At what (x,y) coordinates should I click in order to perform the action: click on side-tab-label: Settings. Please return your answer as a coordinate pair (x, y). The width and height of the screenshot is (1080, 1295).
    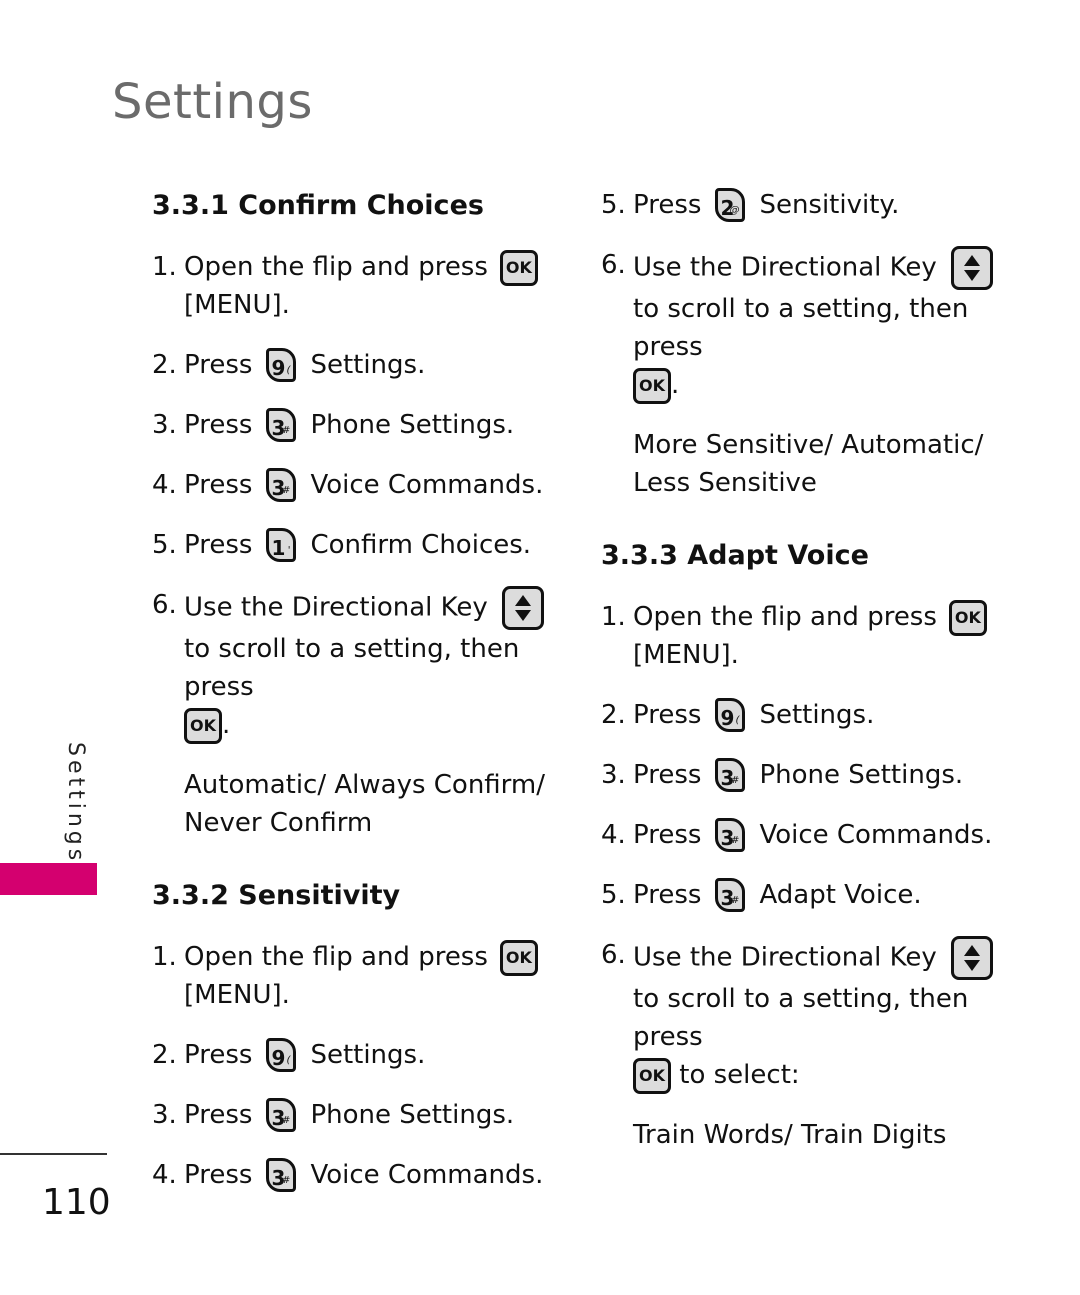
    Looking at the image, I should click on (76, 803).